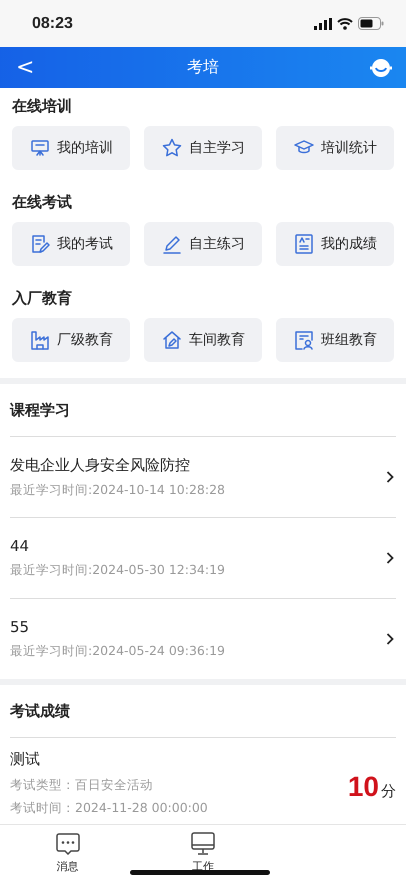 This screenshot has width=406, height=883. Describe the element at coordinates (67, 843) in the screenshot. I see `chat-bubble-icon` at that location.